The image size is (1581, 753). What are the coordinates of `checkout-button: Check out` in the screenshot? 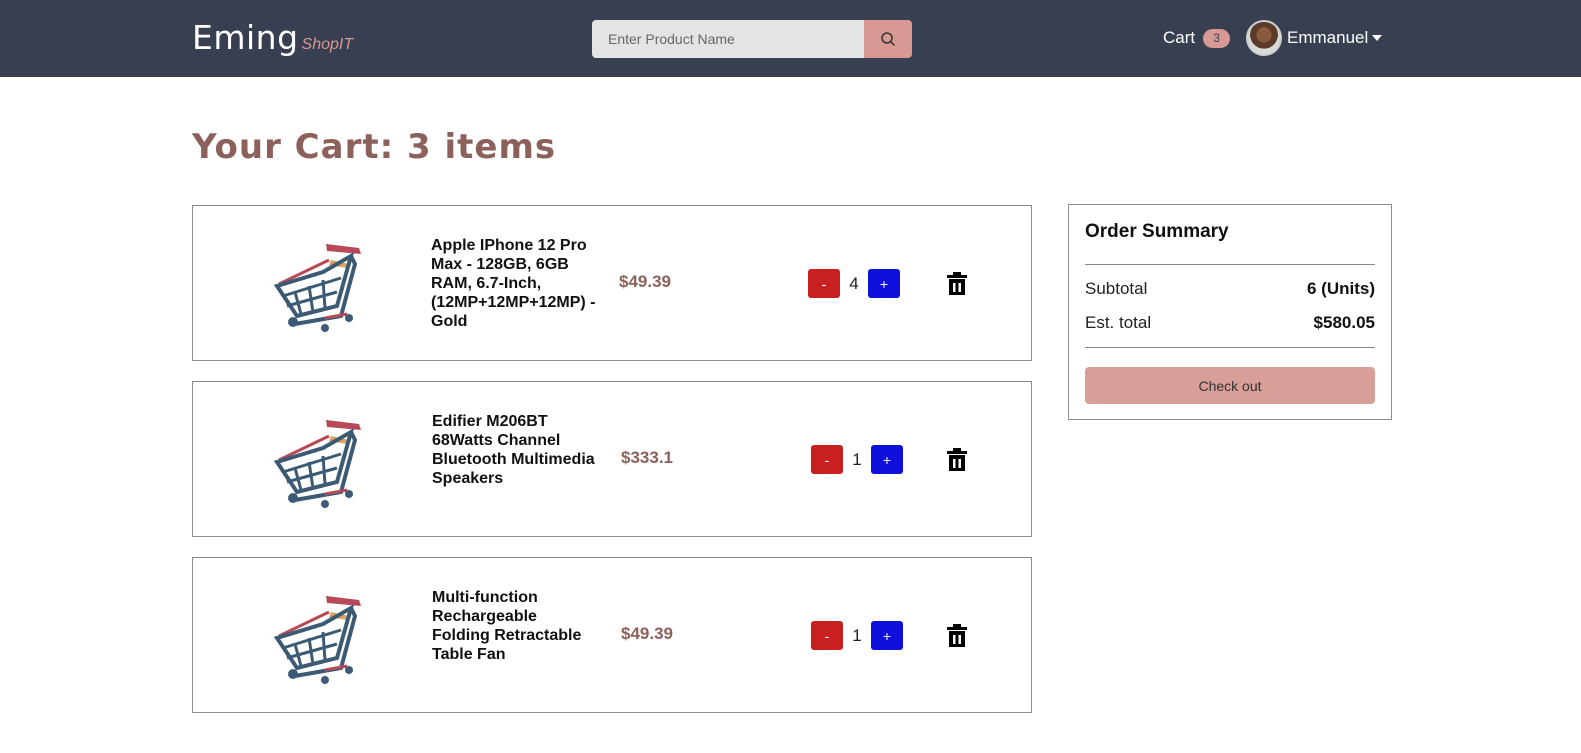 It's located at (1230, 385).